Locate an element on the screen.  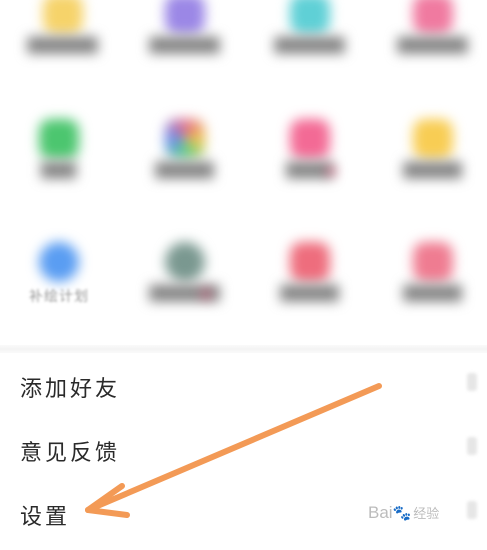
baidu-watermark: Bai🐾 经验 is located at coordinates (403, 513).